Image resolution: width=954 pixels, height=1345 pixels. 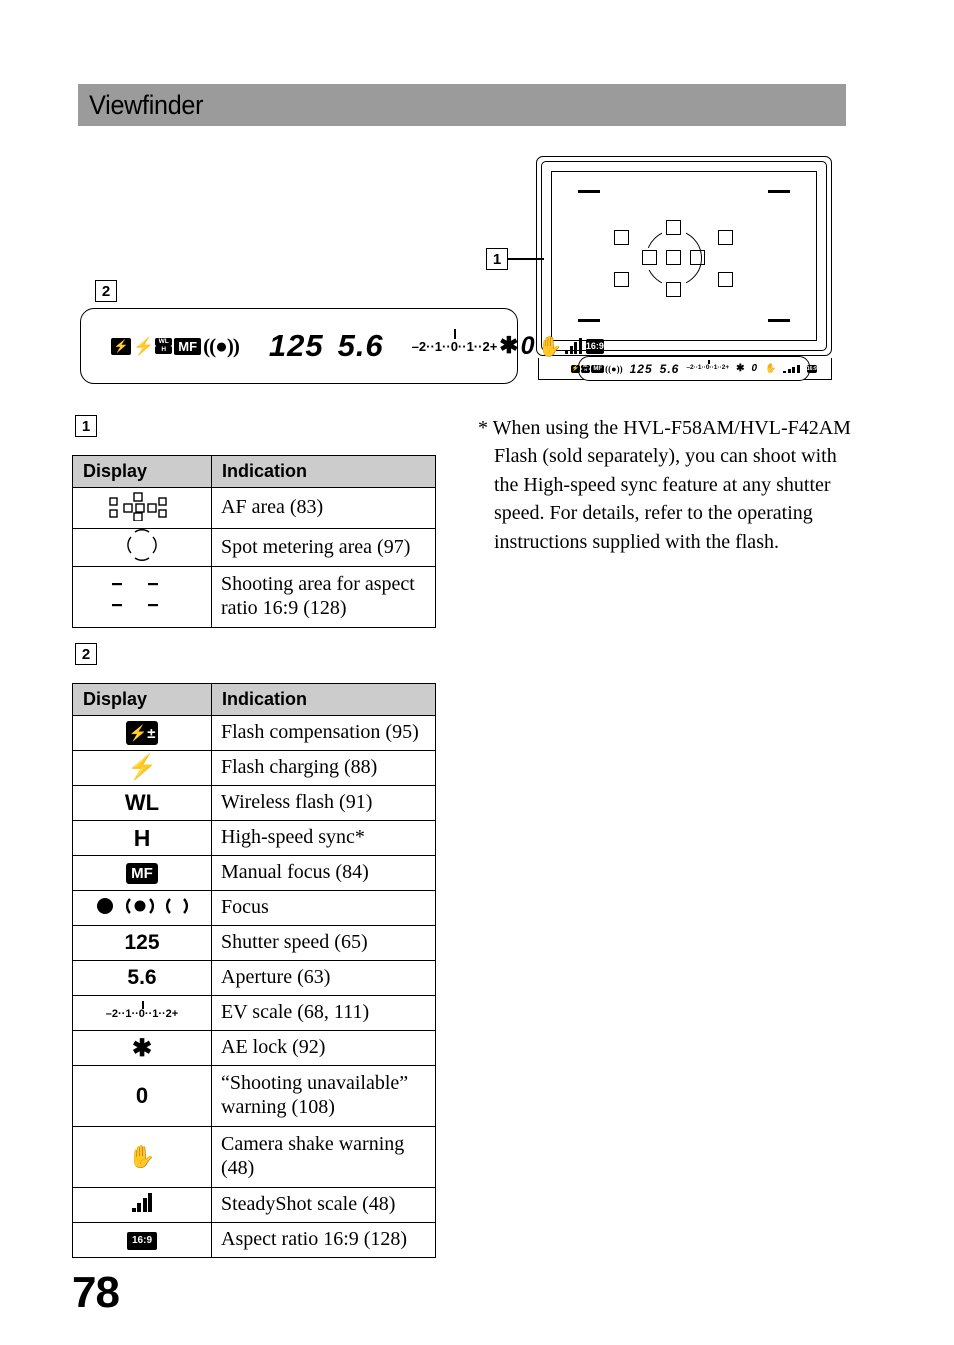 What do you see at coordinates (454, 340) in the screenshot?
I see `lcd-ev-scale: –2··1··0··1··2+` at bounding box center [454, 340].